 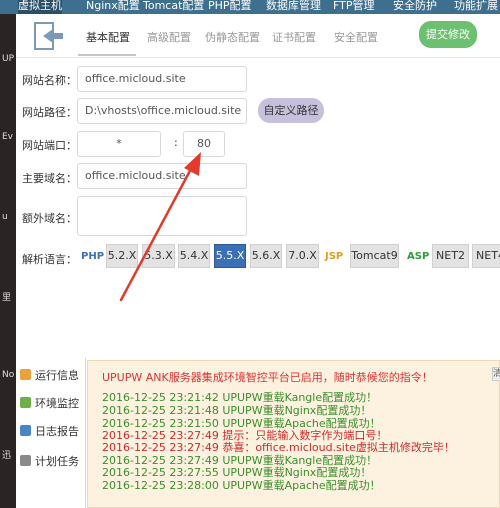 What do you see at coordinates (230, 7) in the screenshot?
I see `top-menu-item-php: PHP配置` at bounding box center [230, 7].